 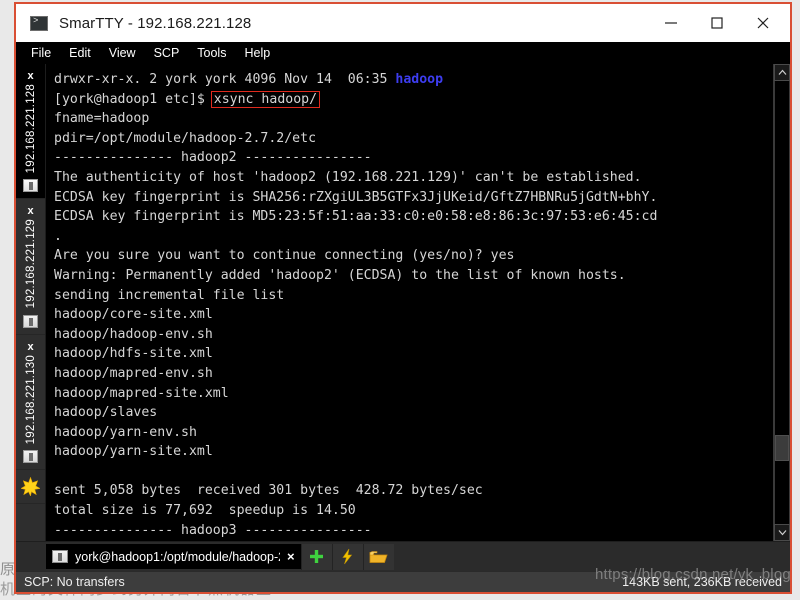 What do you see at coordinates (257, 53) in the screenshot?
I see `menu-item-help: Help` at bounding box center [257, 53].